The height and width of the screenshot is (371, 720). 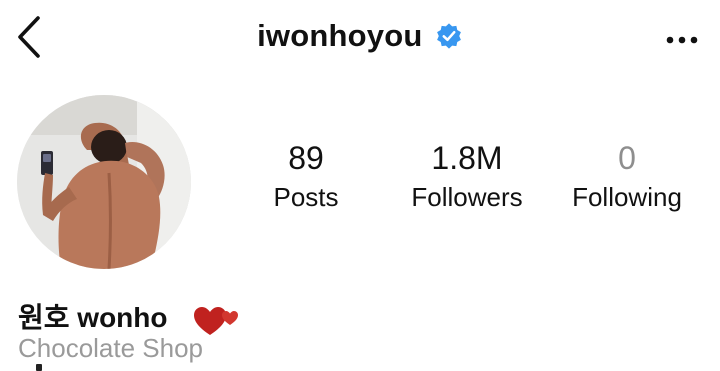 What do you see at coordinates (449, 36) in the screenshot?
I see `verified-badge-icon` at bounding box center [449, 36].